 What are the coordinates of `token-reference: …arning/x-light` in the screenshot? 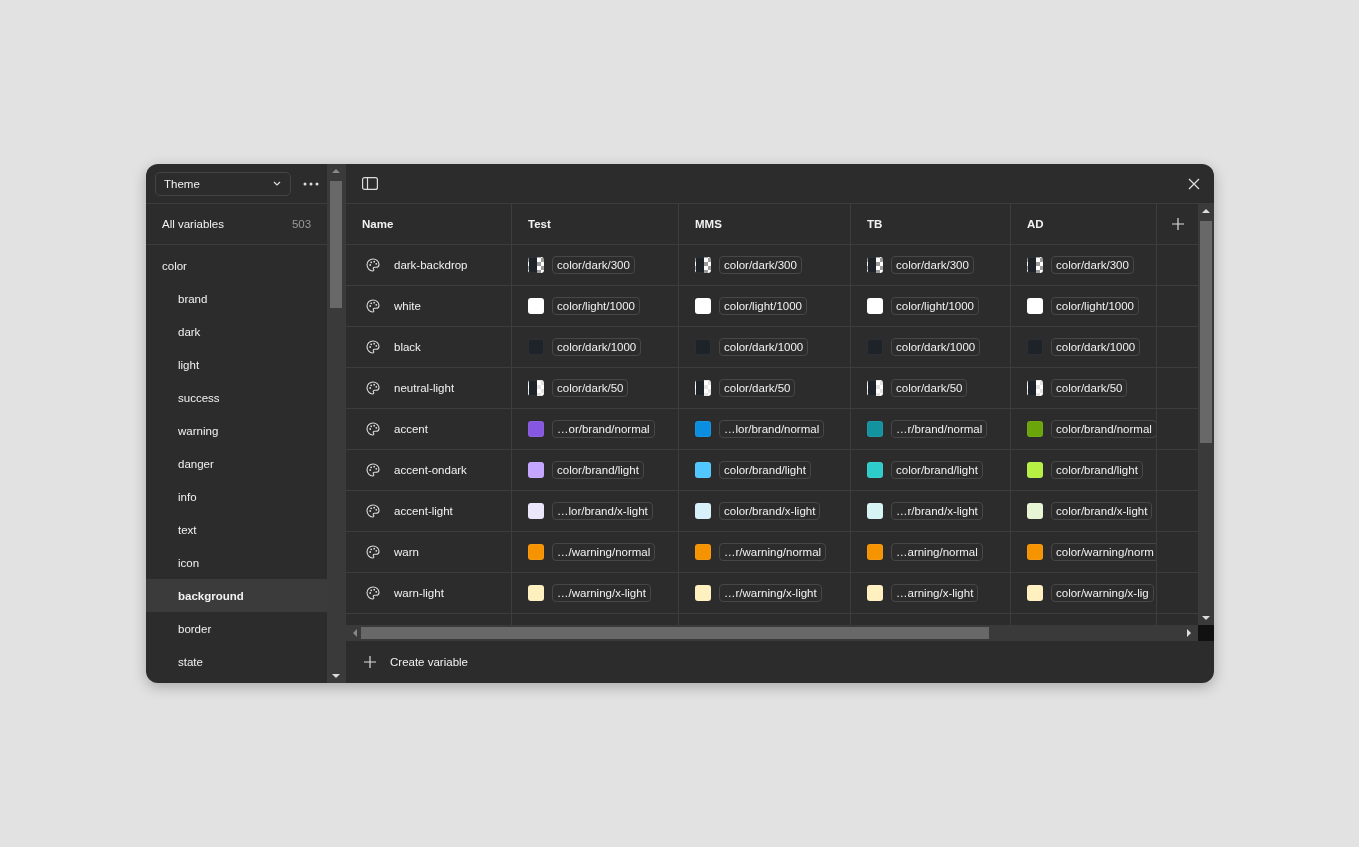 It's located at (935, 593).